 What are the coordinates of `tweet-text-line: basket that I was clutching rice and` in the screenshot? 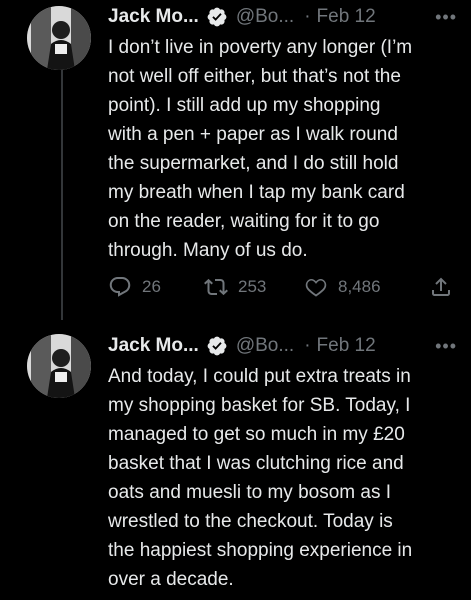 It's located at (256, 463).